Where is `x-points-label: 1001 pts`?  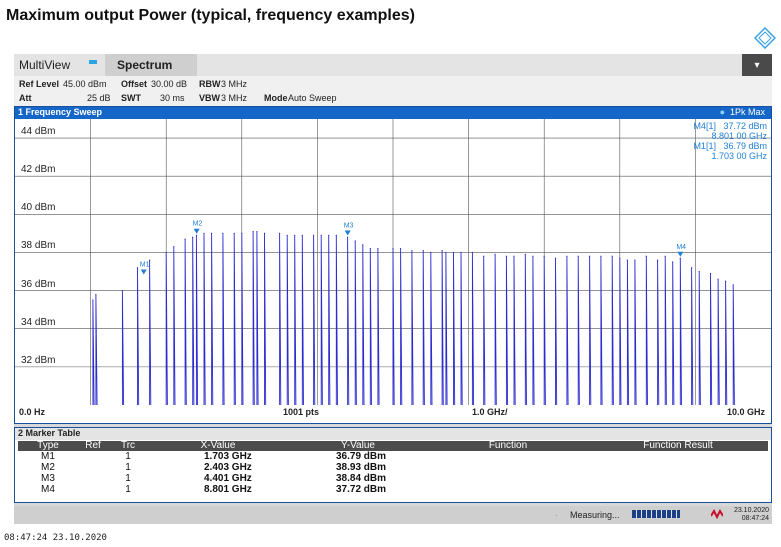
x-points-label: 1001 pts is located at coordinates (301, 412).